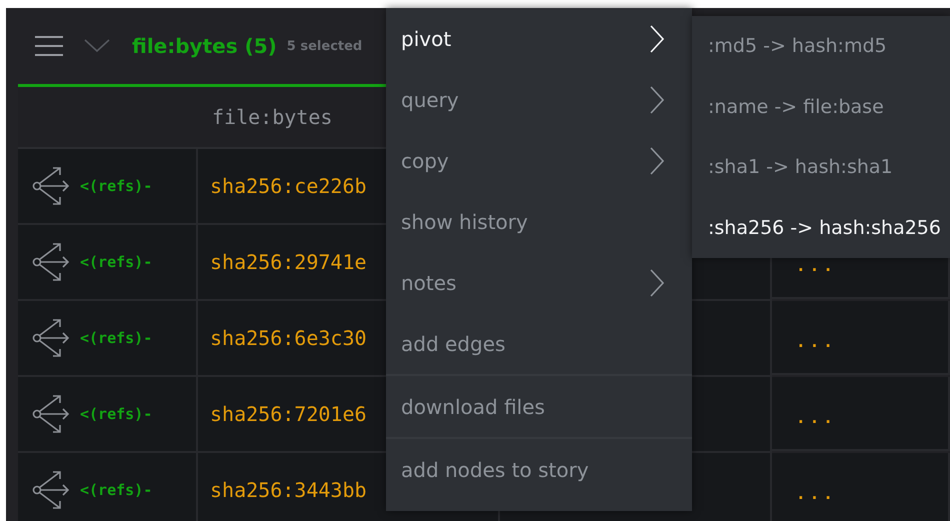 This screenshot has width=950, height=521. I want to click on hash-value: sha256:ce226b, so click(288, 186).